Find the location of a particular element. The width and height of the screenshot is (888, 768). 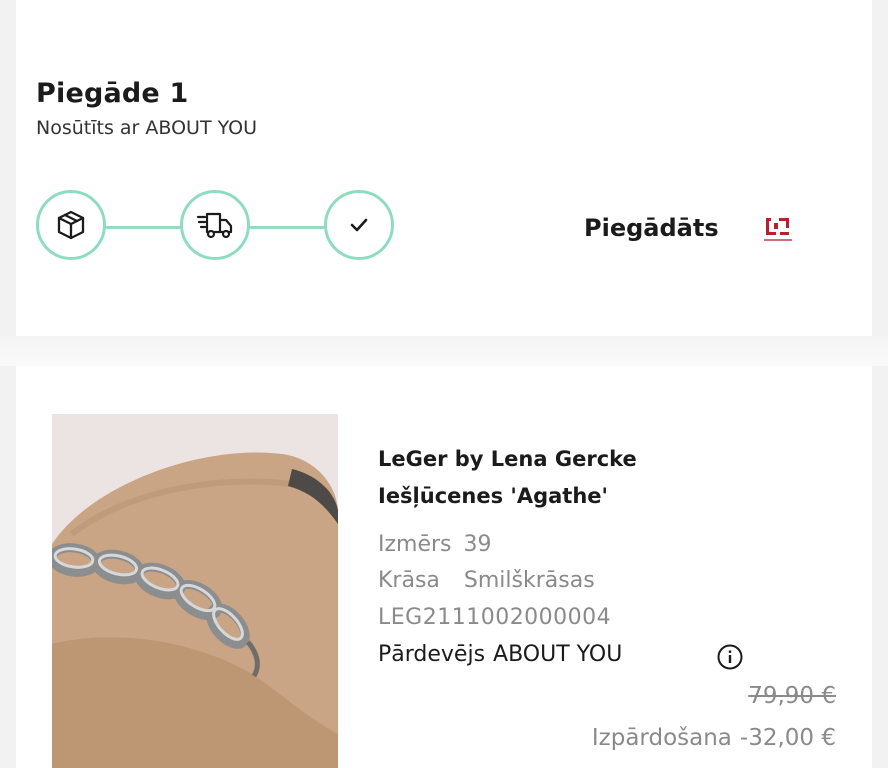

delivery-title: Piegāde 1 is located at coordinates (112, 93).